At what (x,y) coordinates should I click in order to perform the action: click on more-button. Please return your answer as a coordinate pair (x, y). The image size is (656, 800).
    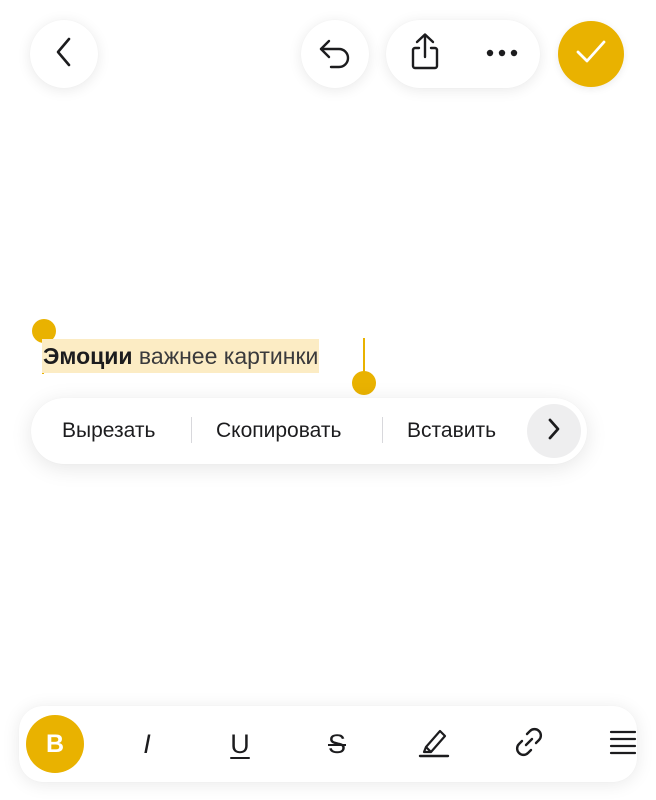
    Looking at the image, I should click on (502, 54).